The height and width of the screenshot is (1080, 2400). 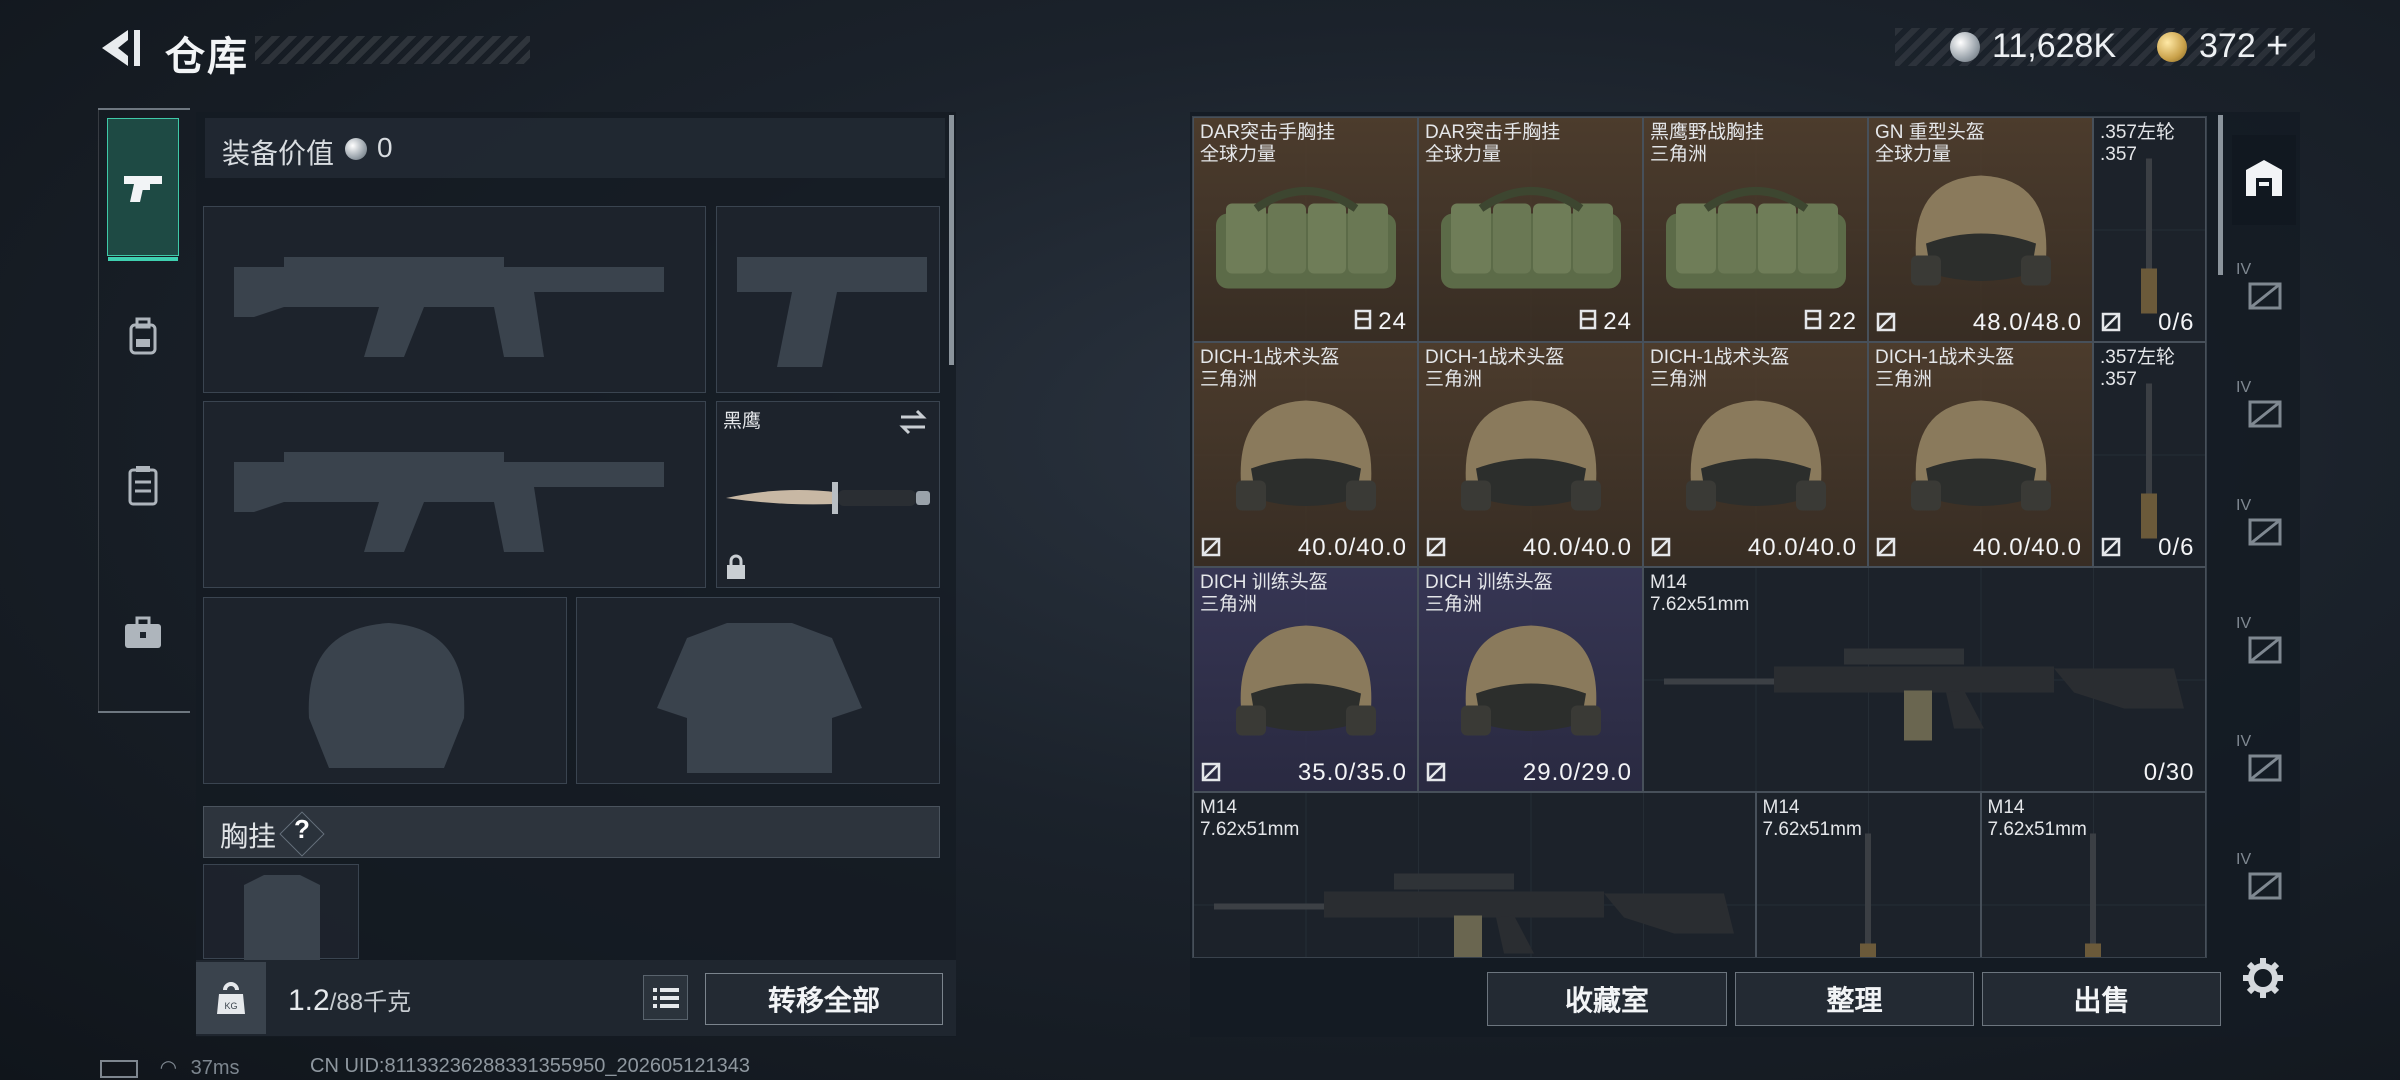 I want to click on page-title: 仓库, so click(x=207, y=57).